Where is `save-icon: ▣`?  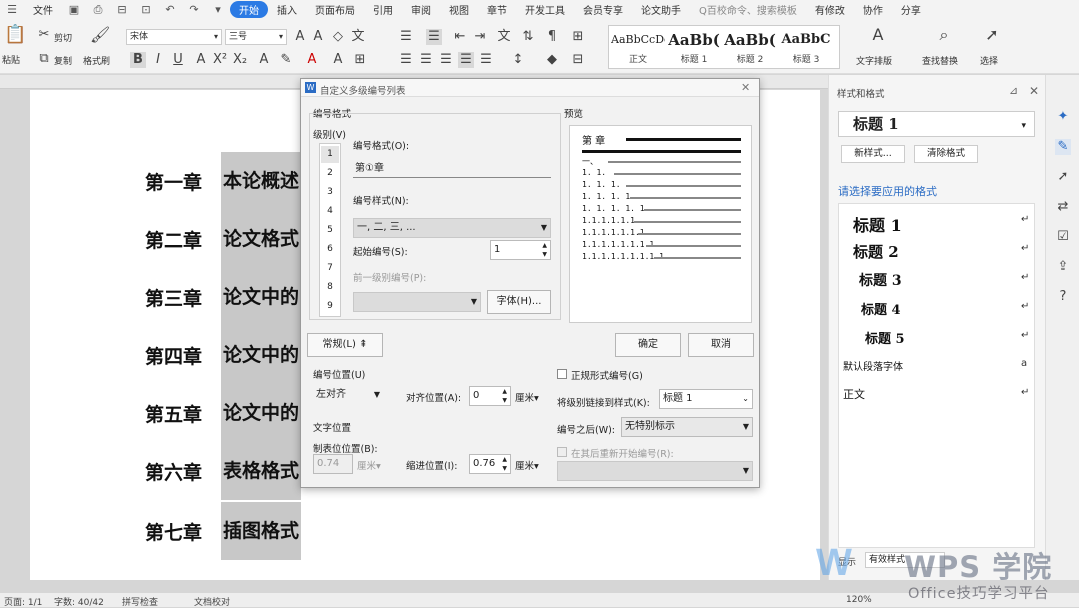 save-icon: ▣ is located at coordinates (74, 10).